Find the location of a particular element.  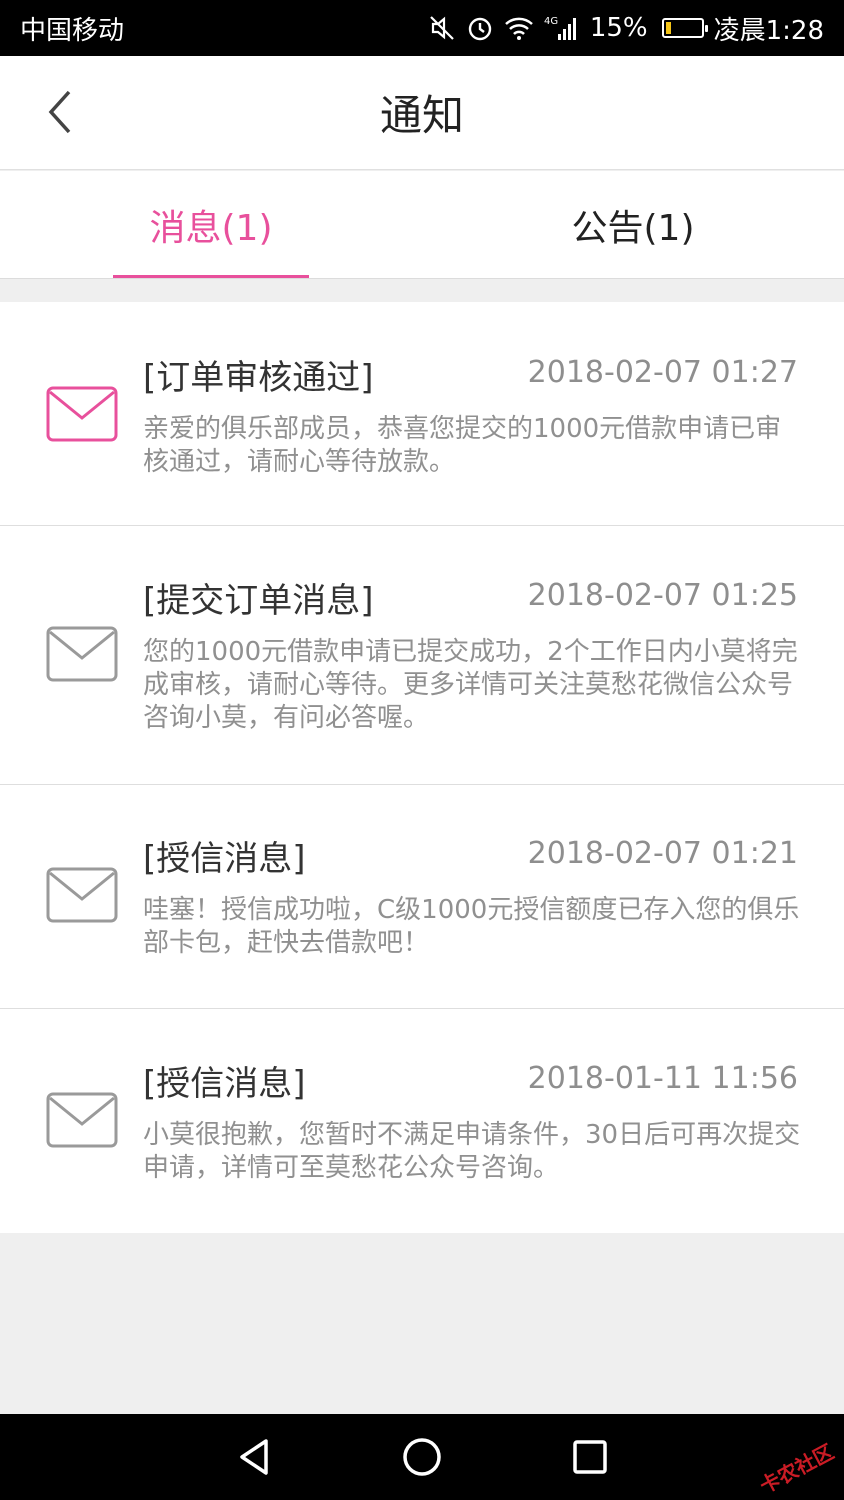

alarm-icon is located at coordinates (480, 28).